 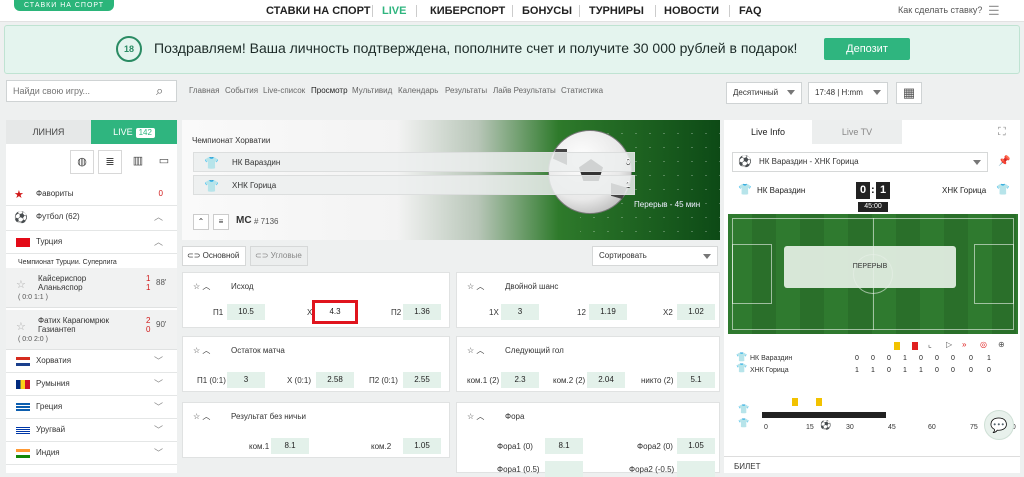 What do you see at coordinates (608, 312) in the screenshot?
I see `odd-button: 1.19` at bounding box center [608, 312].